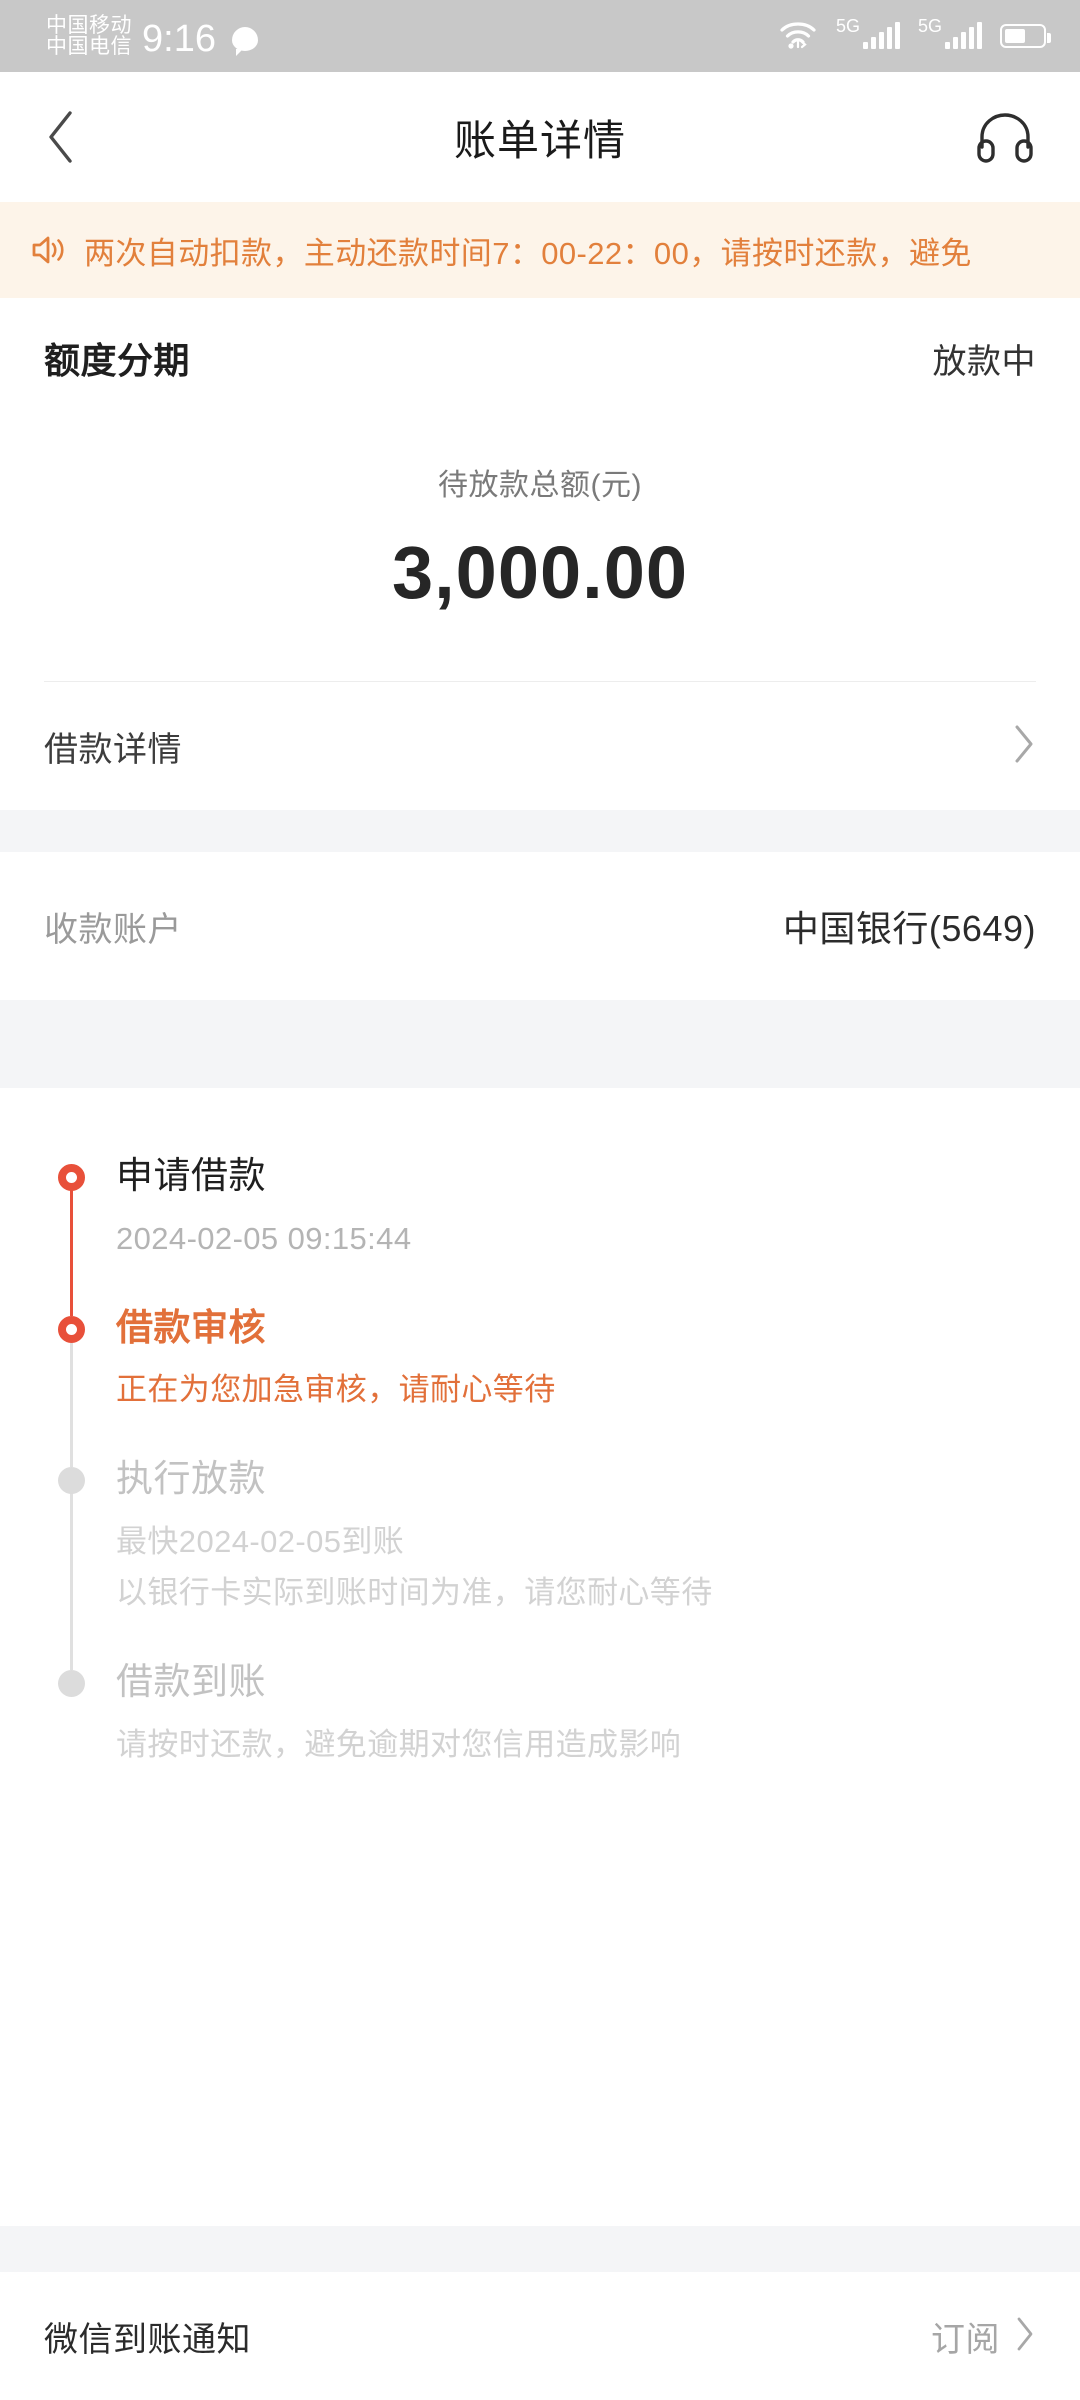  What do you see at coordinates (545, 1564) in the screenshot?
I see `timeline-step: 执行放款 最快2024-02-05到账 以银行卡实际到账时间为准，请您耐心等待` at bounding box center [545, 1564].